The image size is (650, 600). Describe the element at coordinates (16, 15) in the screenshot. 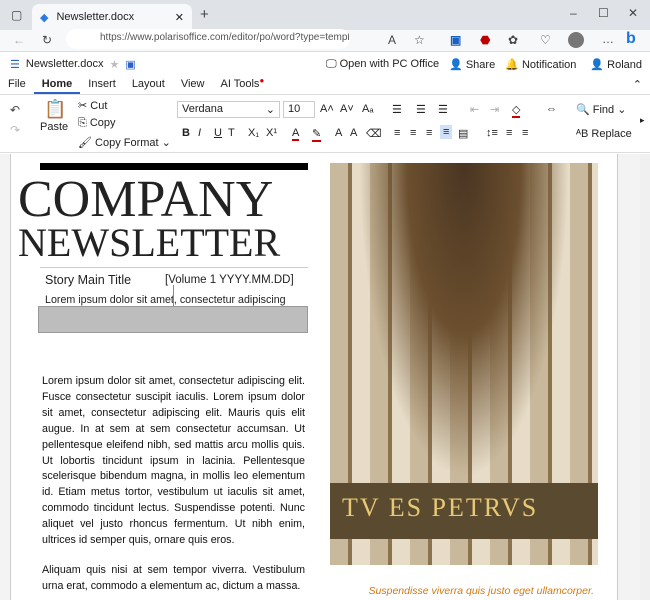

I see `workspaces-icon: ▢` at that location.